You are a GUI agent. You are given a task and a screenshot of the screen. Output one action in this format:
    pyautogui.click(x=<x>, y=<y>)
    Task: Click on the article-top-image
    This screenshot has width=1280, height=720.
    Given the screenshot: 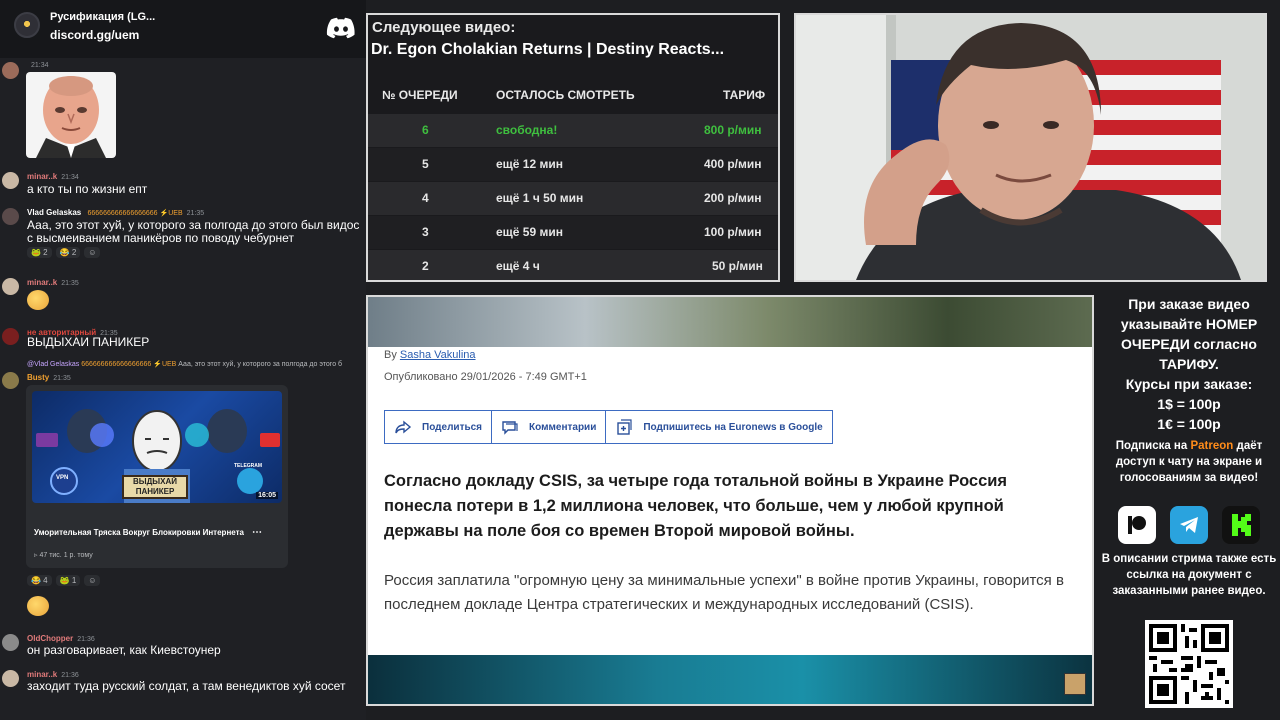 What is the action you would take?
    pyautogui.click(x=730, y=322)
    